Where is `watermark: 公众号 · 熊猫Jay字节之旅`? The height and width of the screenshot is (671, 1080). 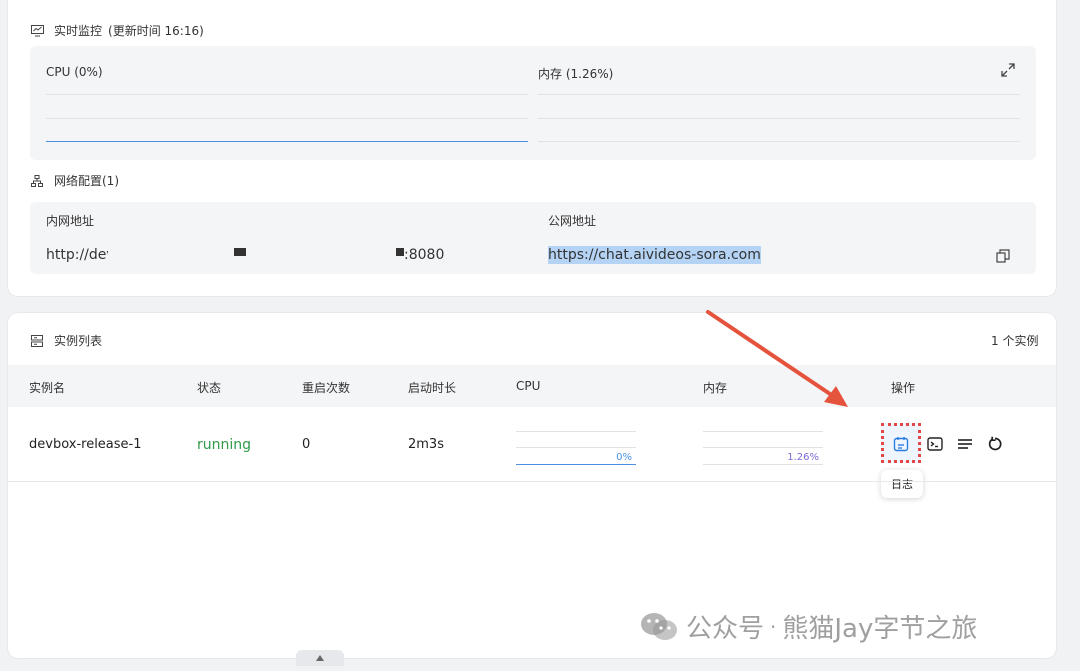
watermark: 公众号 · 熊猫Jay字节之旅 is located at coordinates (808, 626).